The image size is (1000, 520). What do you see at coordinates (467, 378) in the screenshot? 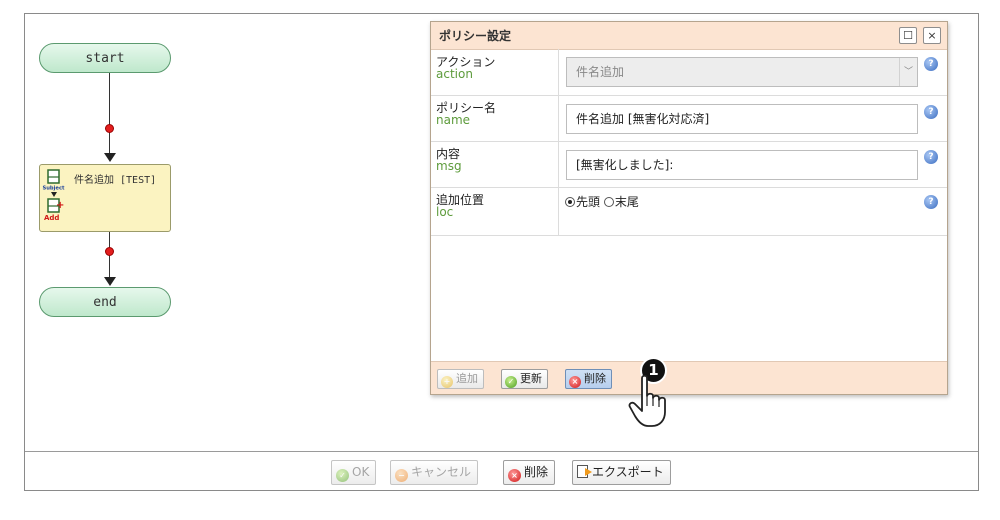
I see `add-label: 追加` at bounding box center [467, 378].